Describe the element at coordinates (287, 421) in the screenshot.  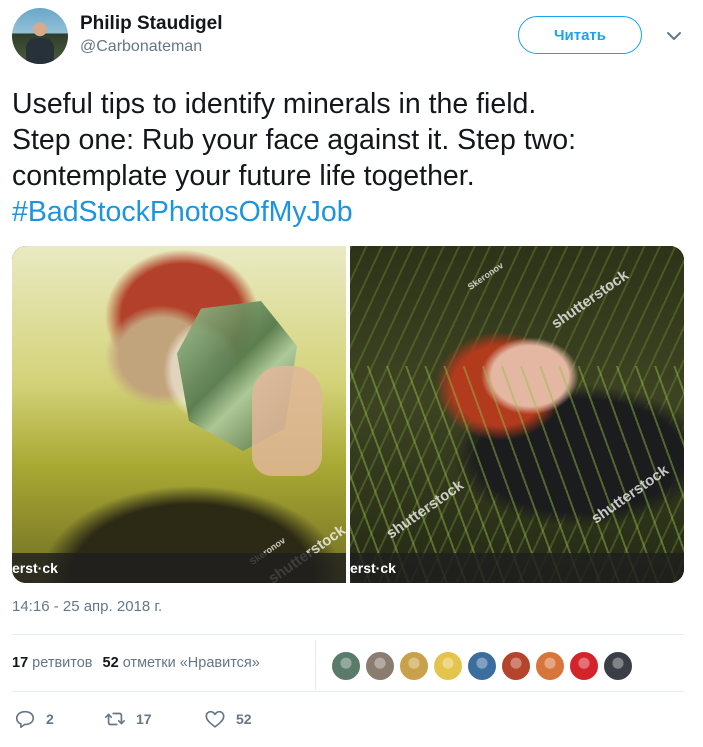
I see `hand` at that location.